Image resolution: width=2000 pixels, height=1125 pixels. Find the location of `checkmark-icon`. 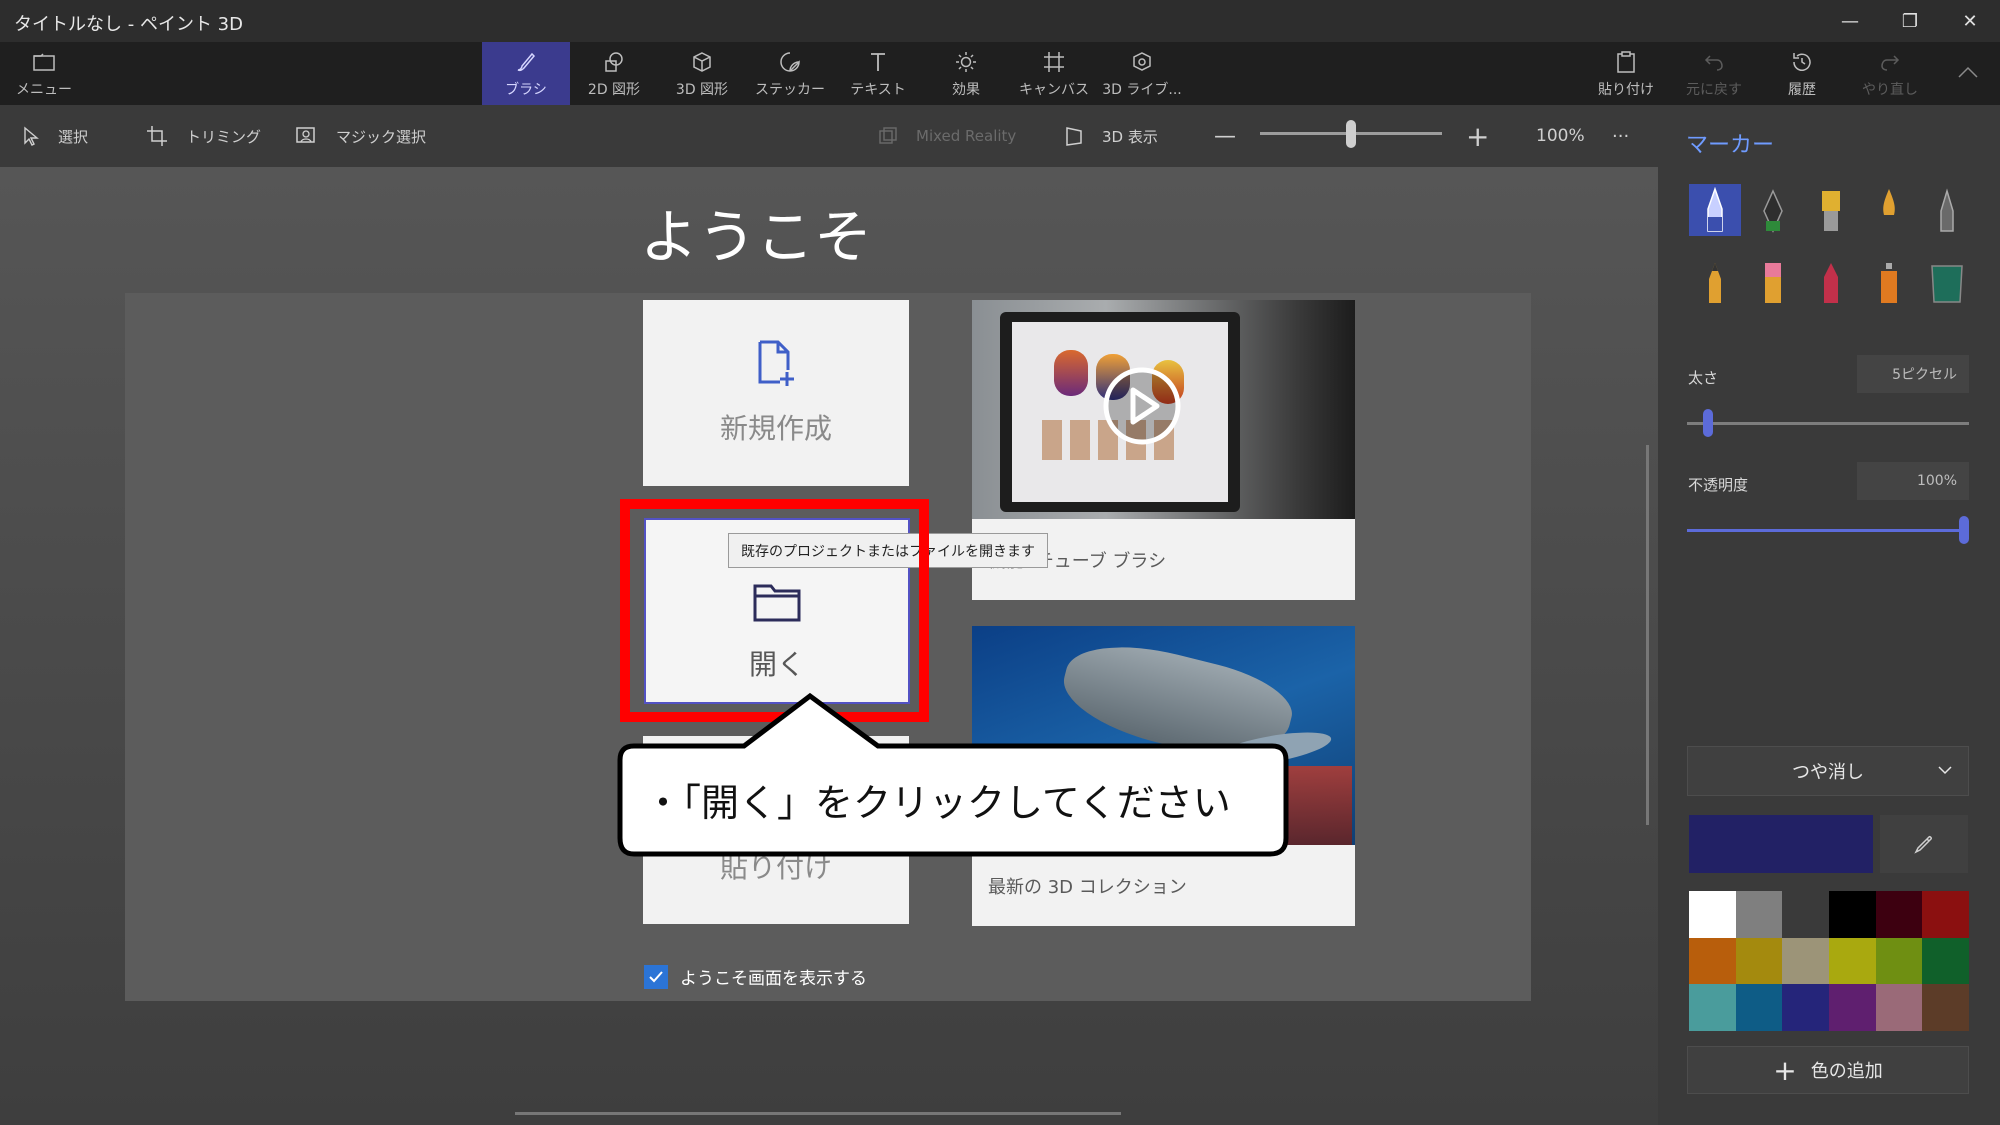

checkmark-icon is located at coordinates (656, 976).